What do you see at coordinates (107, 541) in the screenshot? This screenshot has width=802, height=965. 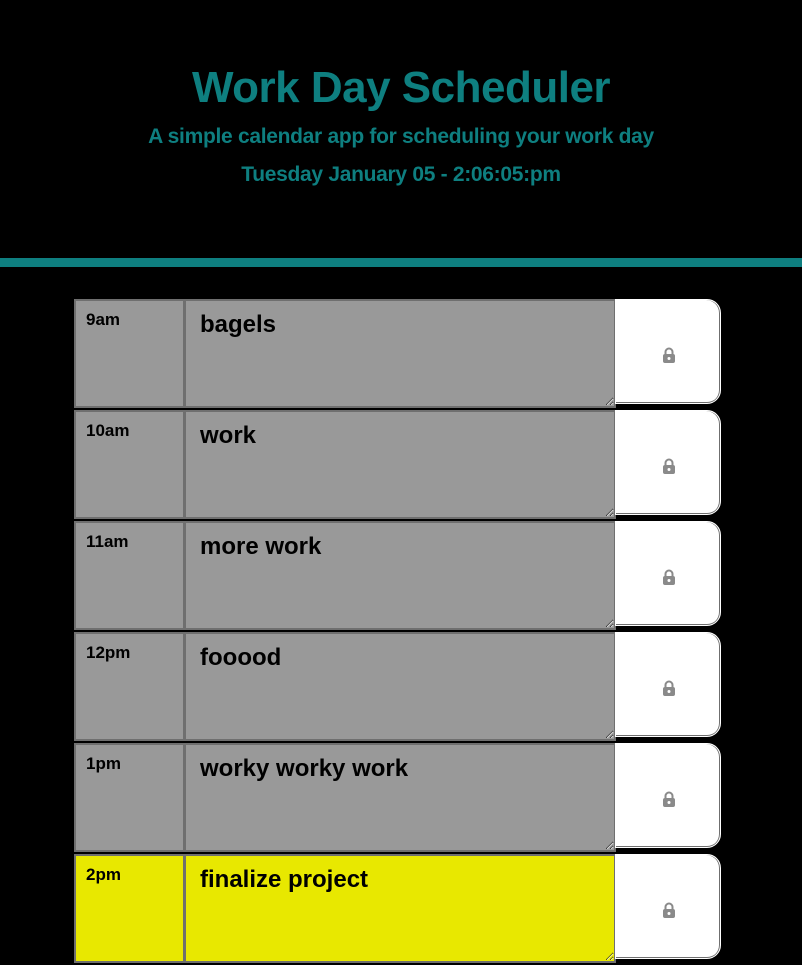 I see `hour-label: 11am` at bounding box center [107, 541].